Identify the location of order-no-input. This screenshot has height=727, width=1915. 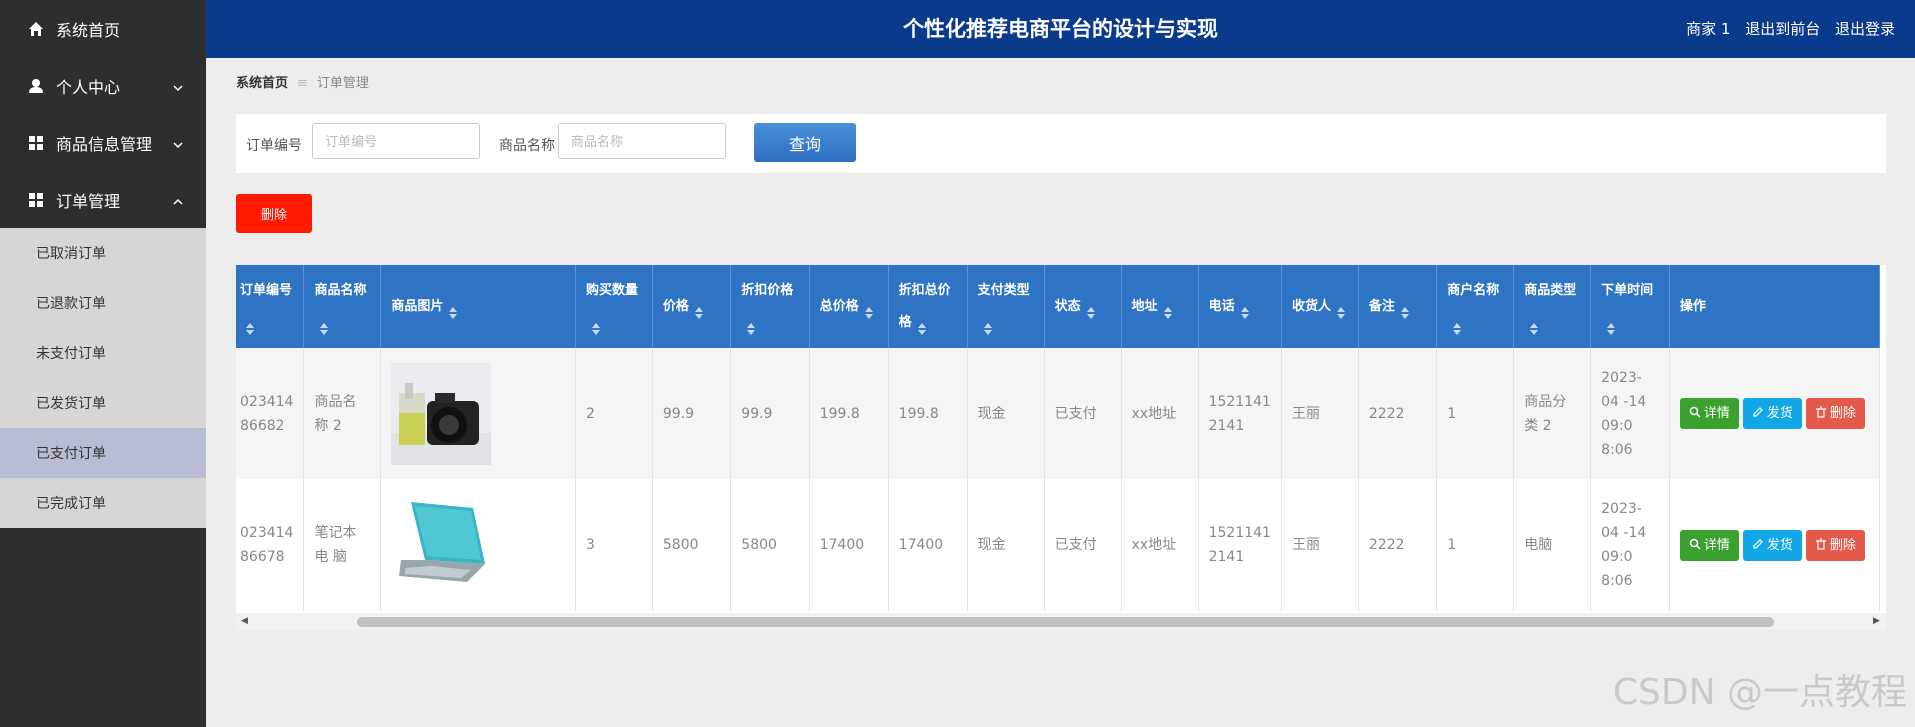
(396, 141).